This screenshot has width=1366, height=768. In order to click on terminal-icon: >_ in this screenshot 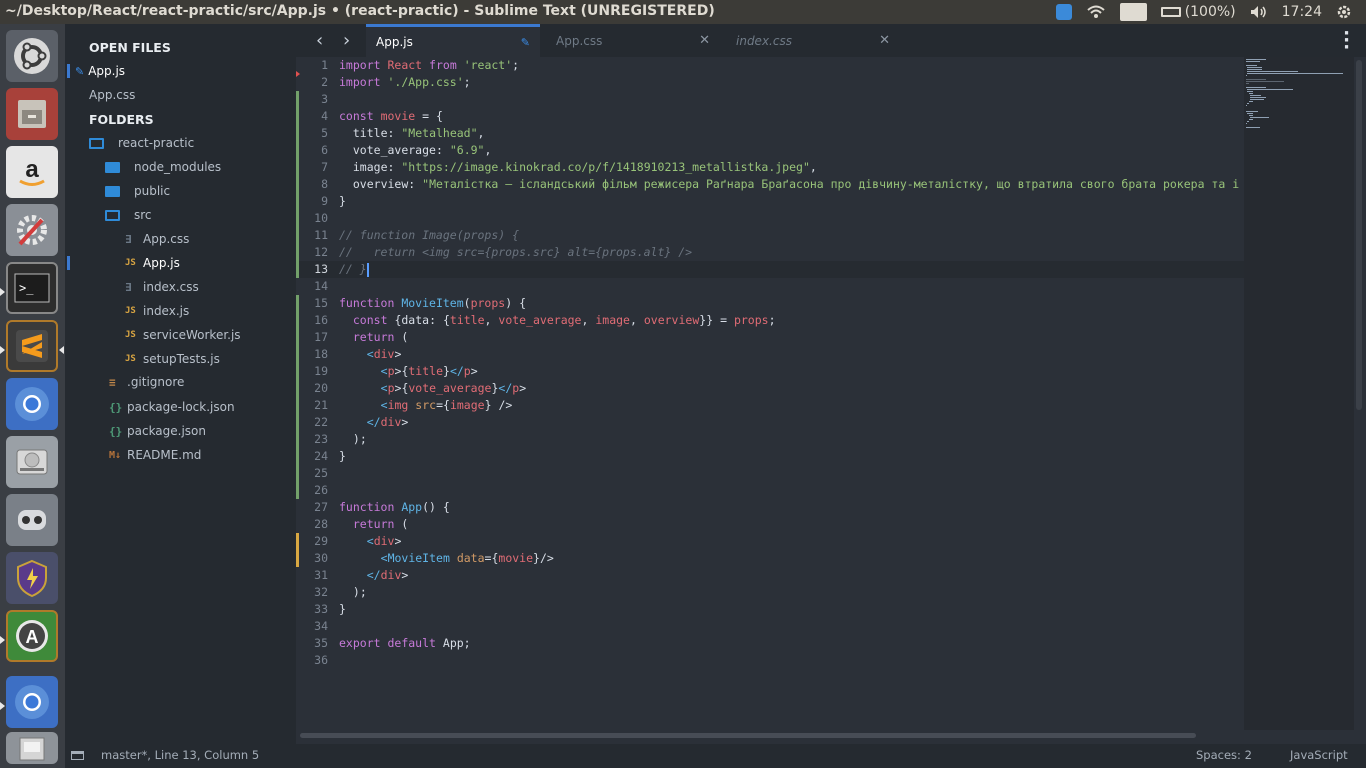, I will do `click(32, 288)`.